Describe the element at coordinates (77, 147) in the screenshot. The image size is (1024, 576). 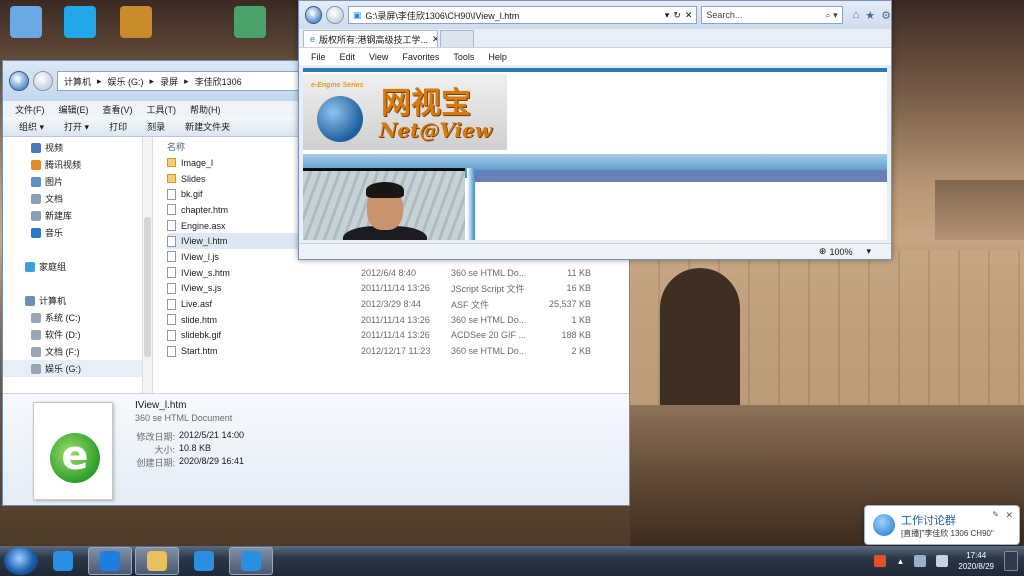
I see `nav-item: 视频` at that location.